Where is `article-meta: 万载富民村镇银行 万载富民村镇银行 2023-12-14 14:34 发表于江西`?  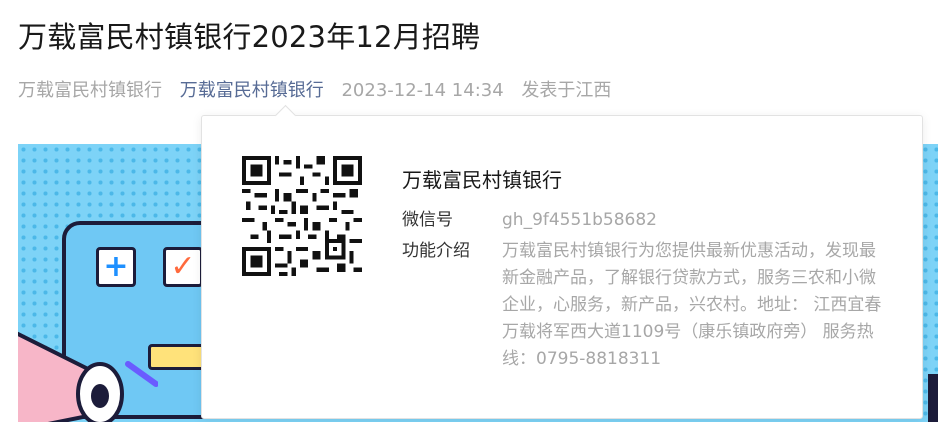
article-meta: 万载富民村镇银行 万载富民村镇银行 2023-12-14 14:34 发表于江西 is located at coordinates (320, 89).